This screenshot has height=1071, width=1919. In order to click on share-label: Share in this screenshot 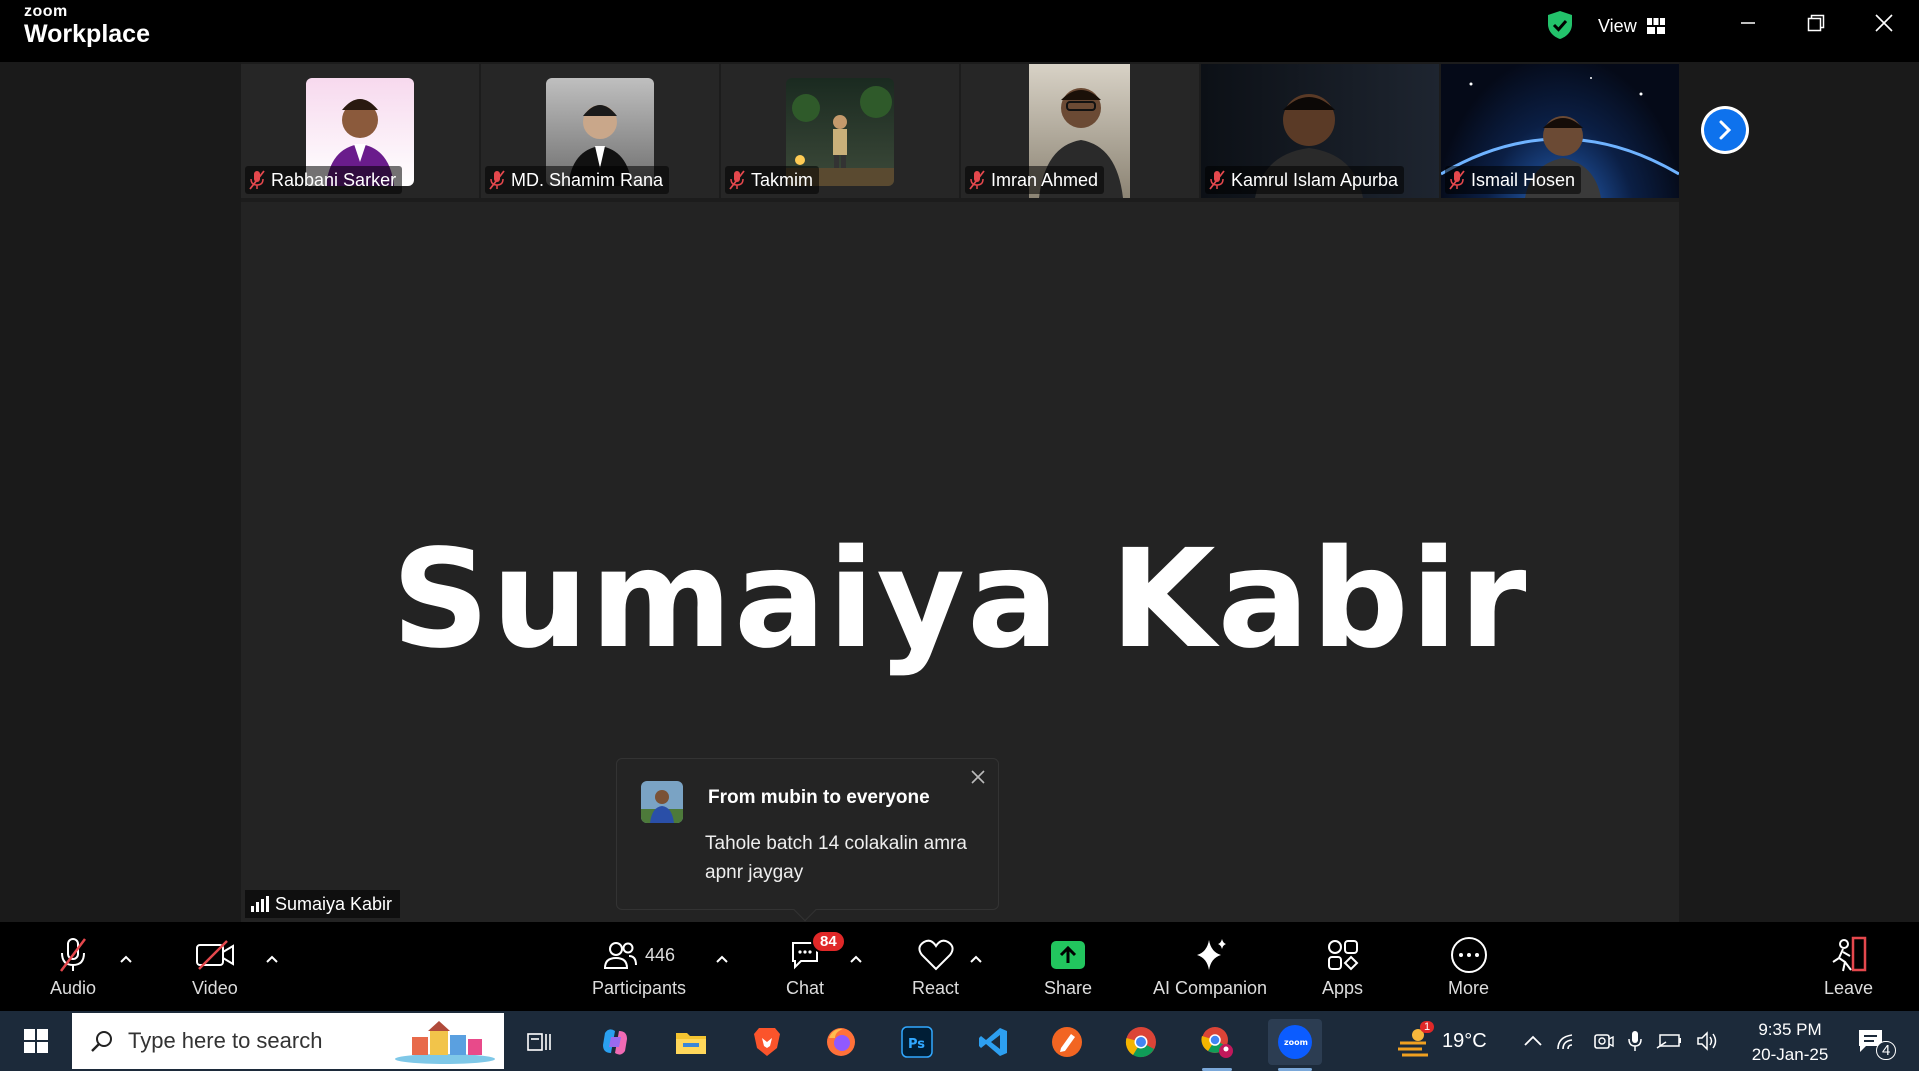, I will do `click(1068, 988)`.